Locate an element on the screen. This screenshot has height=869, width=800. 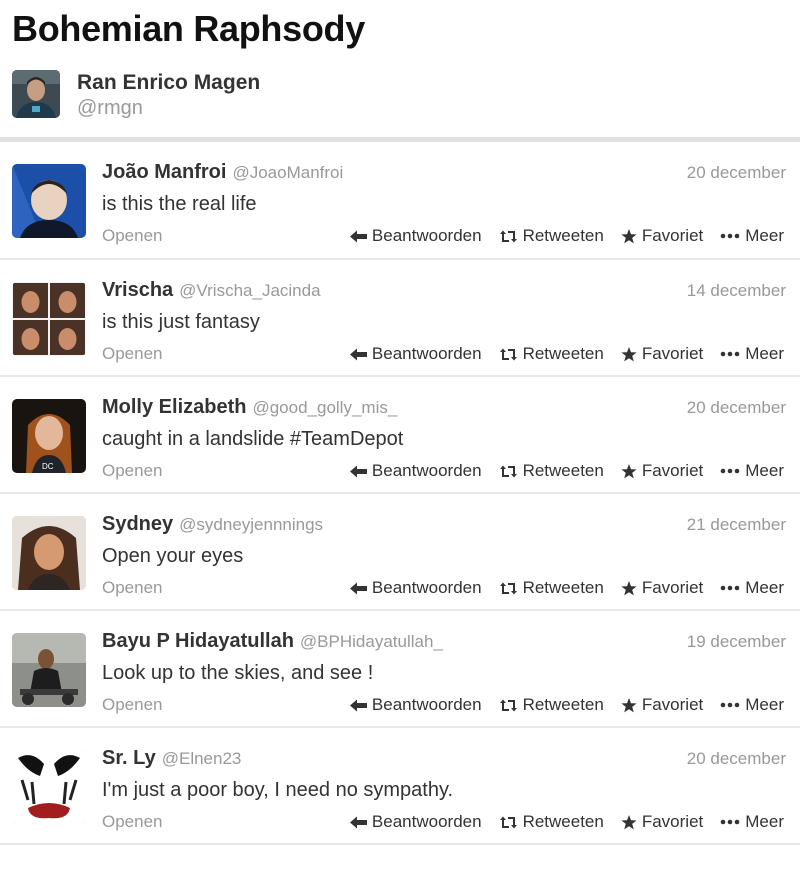
tweet-date: 14 december is located at coordinates (736, 291).